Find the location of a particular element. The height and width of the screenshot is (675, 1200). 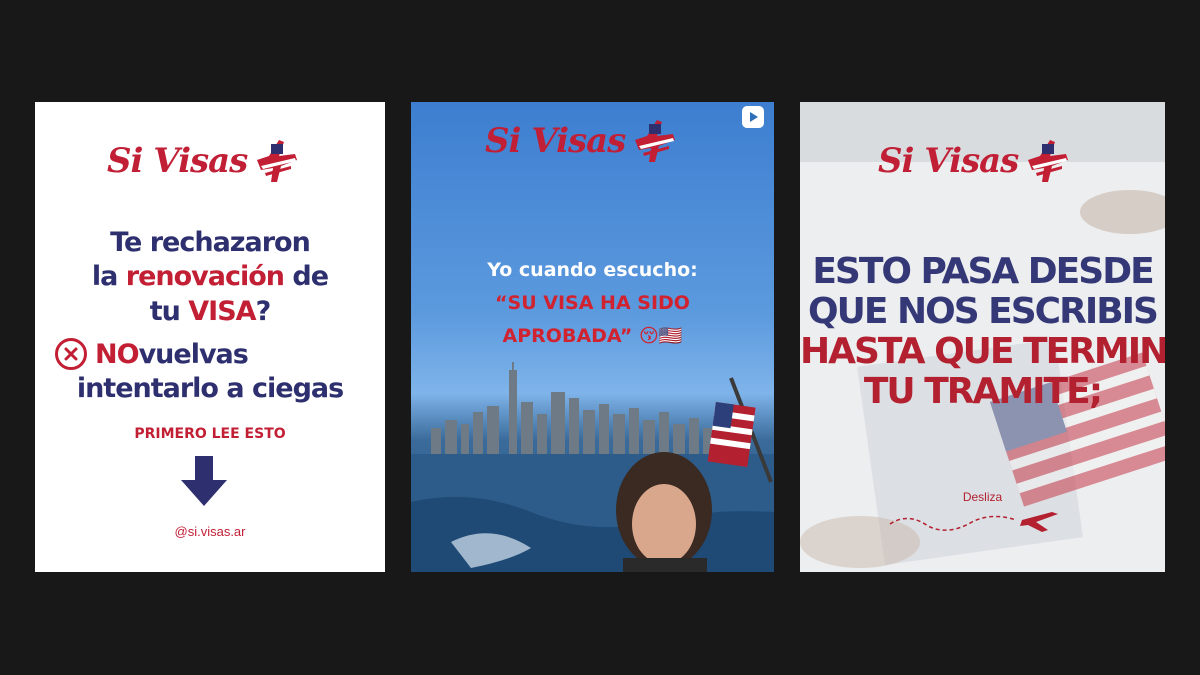

headline-line-3: HASTA QUE TERMINA is located at coordinates (982, 352).